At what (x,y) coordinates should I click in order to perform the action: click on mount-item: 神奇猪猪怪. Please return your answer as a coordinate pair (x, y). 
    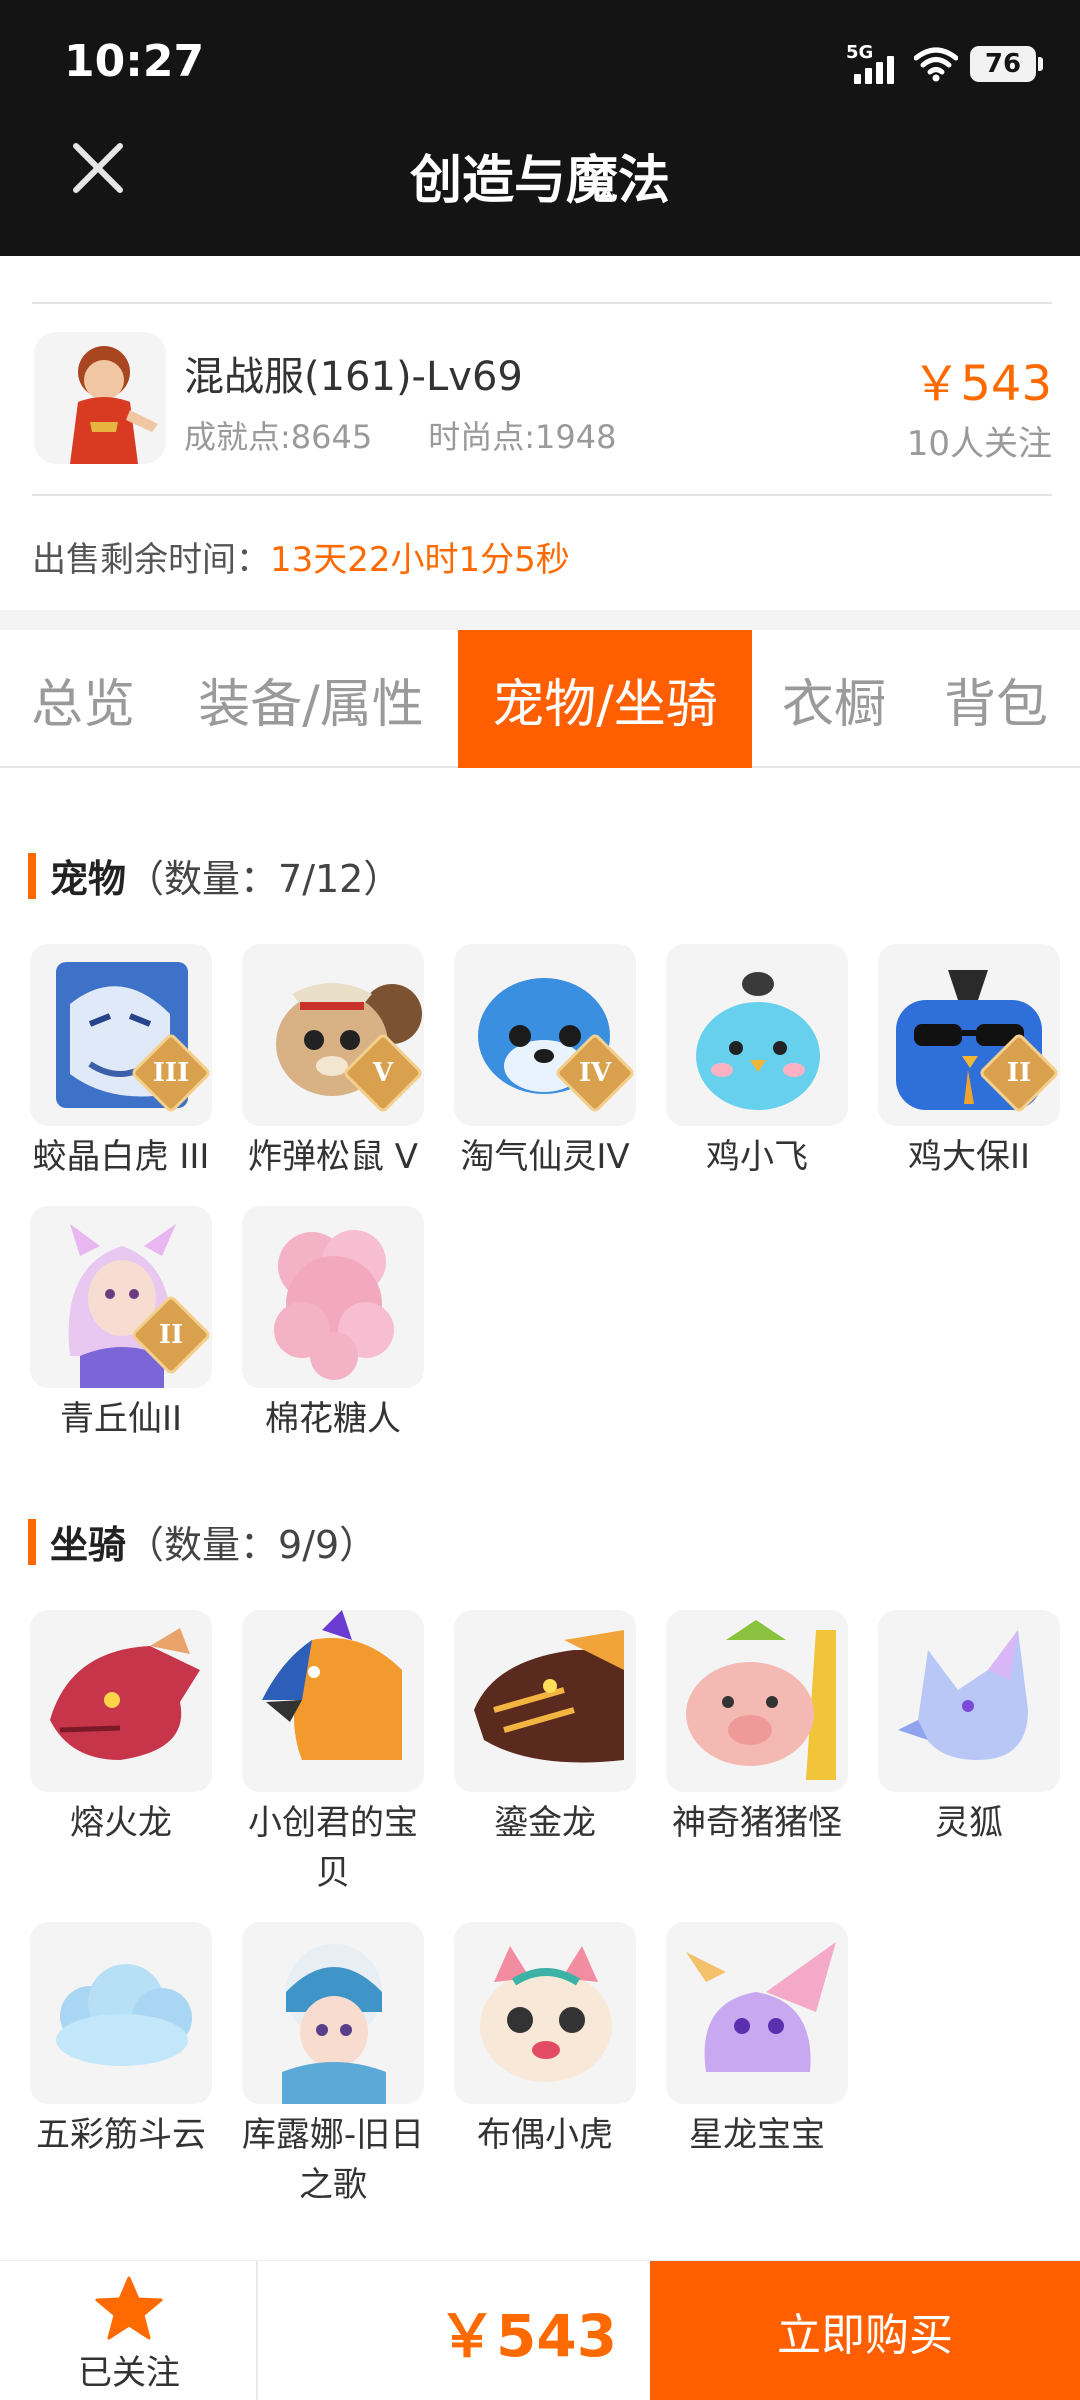
    Looking at the image, I should click on (757, 1729).